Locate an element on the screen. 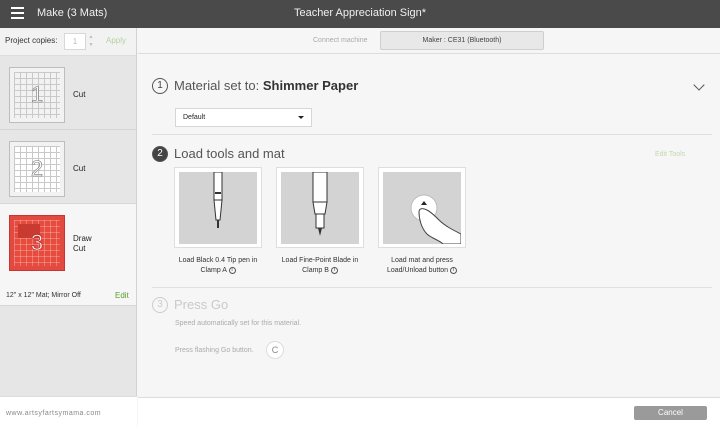 The height and width of the screenshot is (427, 720). mat-item-1: 1 Cut is located at coordinates (68, 93).